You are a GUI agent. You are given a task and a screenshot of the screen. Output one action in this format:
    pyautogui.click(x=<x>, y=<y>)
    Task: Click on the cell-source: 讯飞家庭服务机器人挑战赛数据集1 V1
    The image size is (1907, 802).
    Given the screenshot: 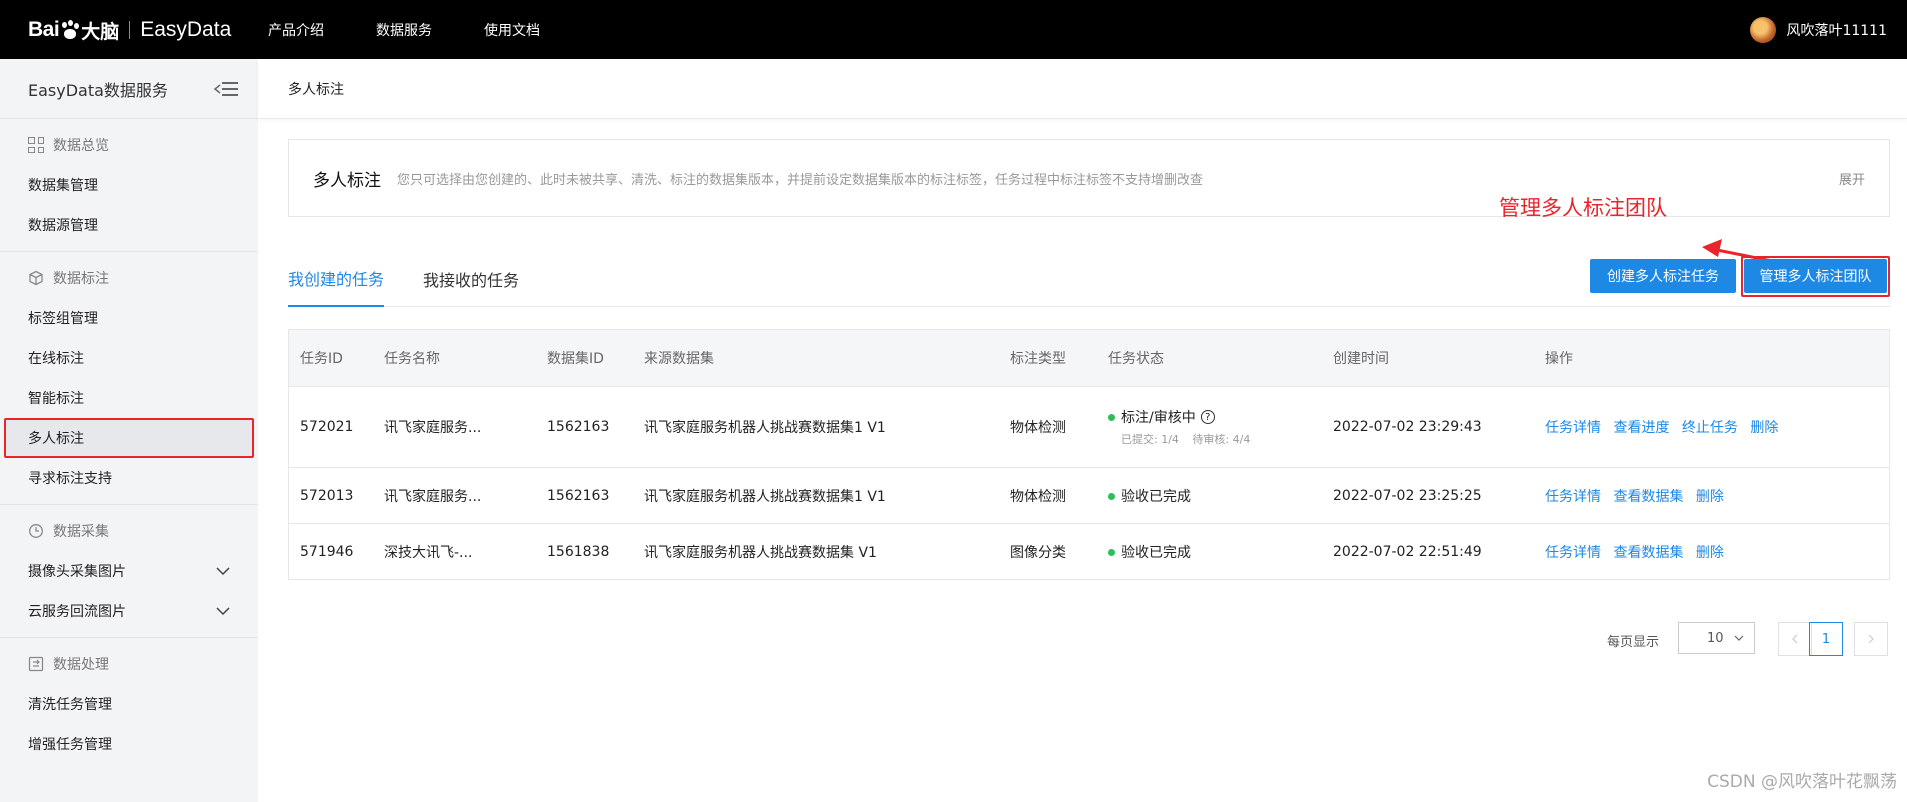 What is the action you would take?
    pyautogui.click(x=765, y=428)
    